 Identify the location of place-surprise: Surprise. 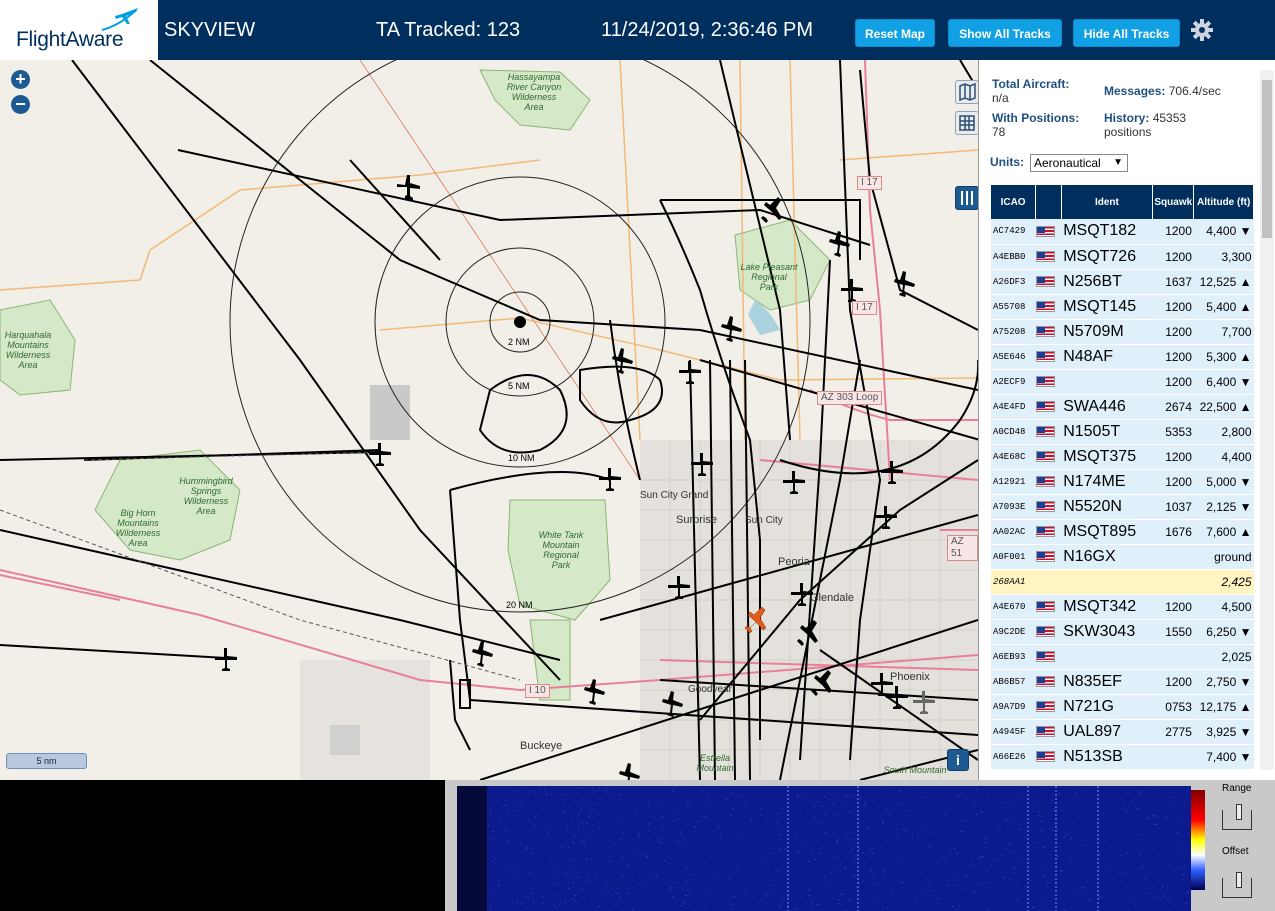
(696, 520).